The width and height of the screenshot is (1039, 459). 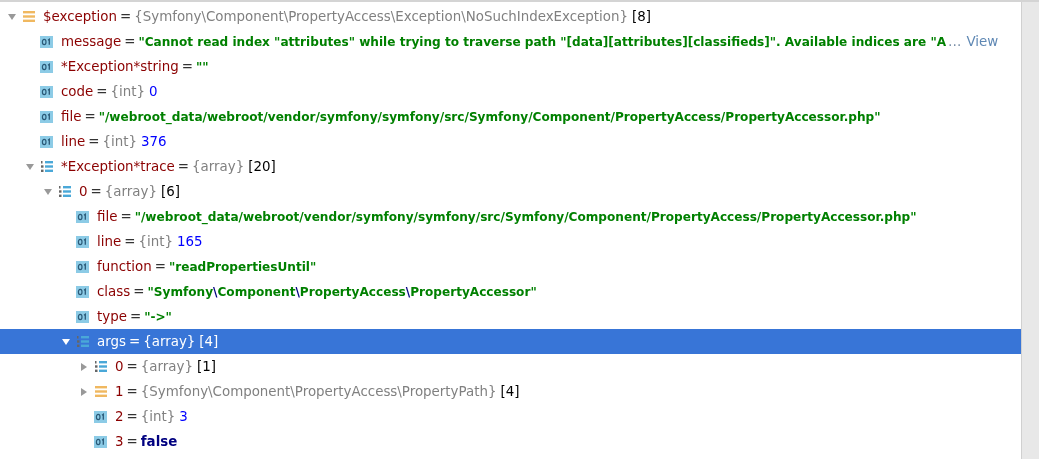 I want to click on tree-row: code = {int} 0, so click(x=510, y=91).